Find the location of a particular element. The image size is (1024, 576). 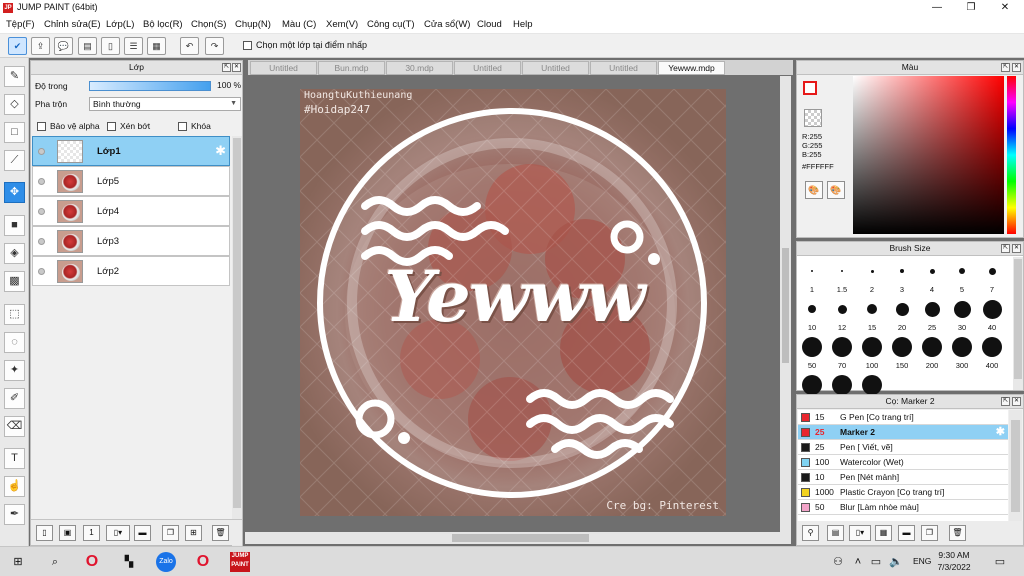

merge-layer-icon: ⊞ is located at coordinates (193, 533).